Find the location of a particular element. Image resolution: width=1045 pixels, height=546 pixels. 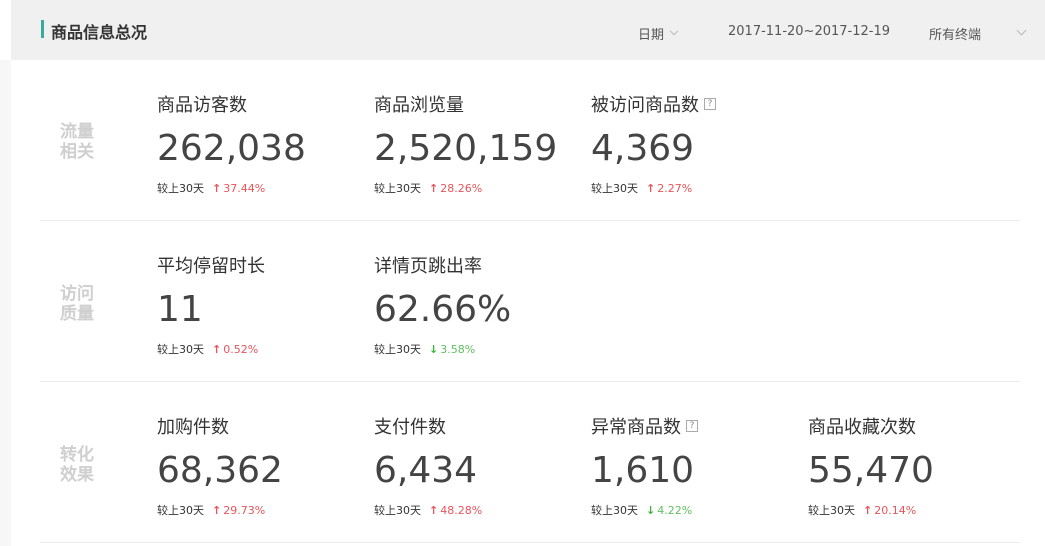

terminal-label: 所有终端 is located at coordinates (955, 35).